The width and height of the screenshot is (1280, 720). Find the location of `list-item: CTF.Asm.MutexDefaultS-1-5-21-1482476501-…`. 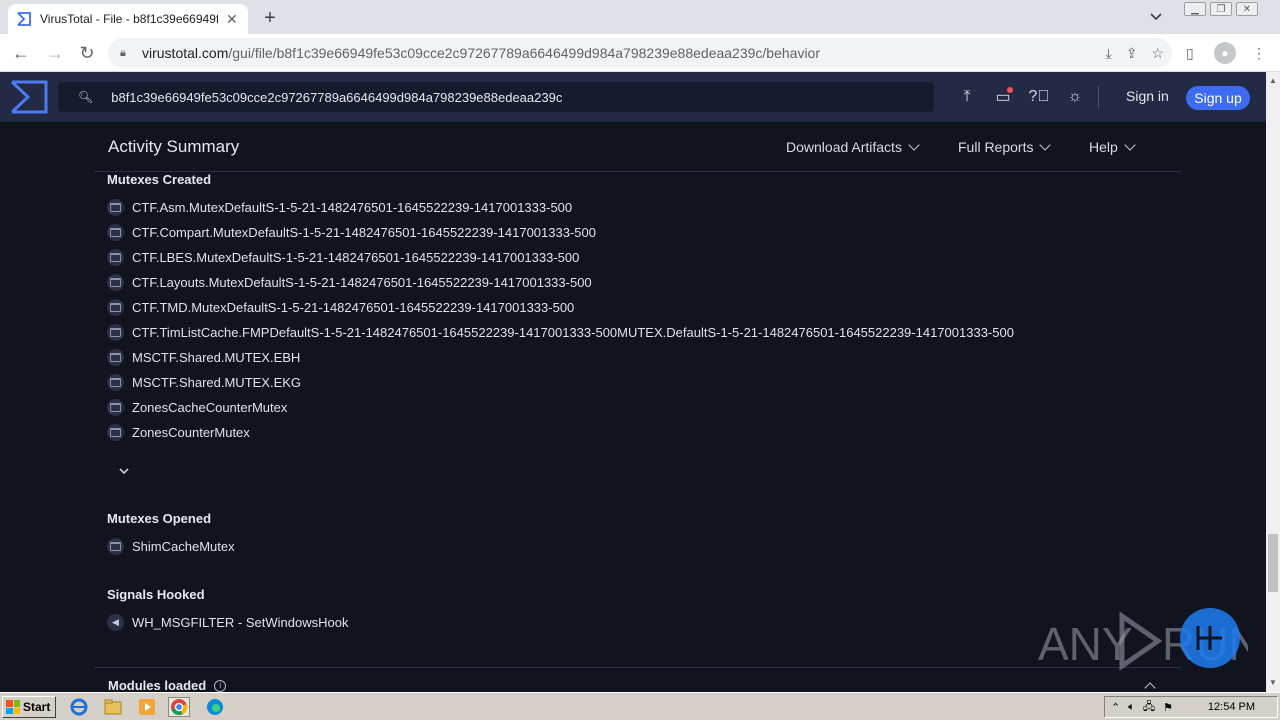

list-item: CTF.Asm.MutexDefaultS-1-5-21-1482476501-… is located at coordinates (560, 207).